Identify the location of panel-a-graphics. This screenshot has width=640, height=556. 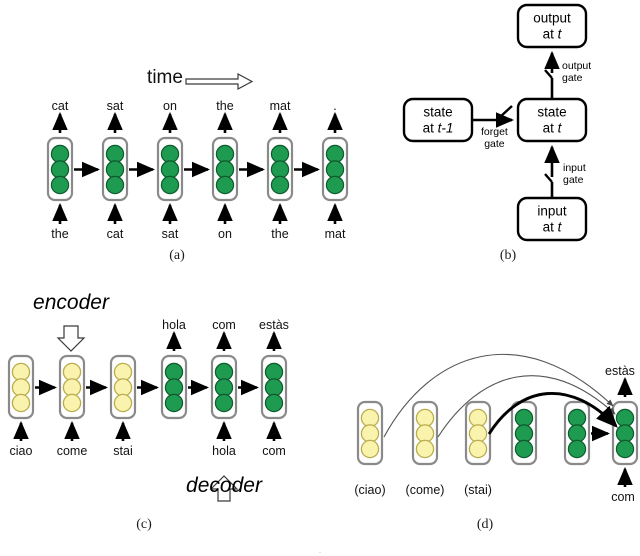
(197, 148).